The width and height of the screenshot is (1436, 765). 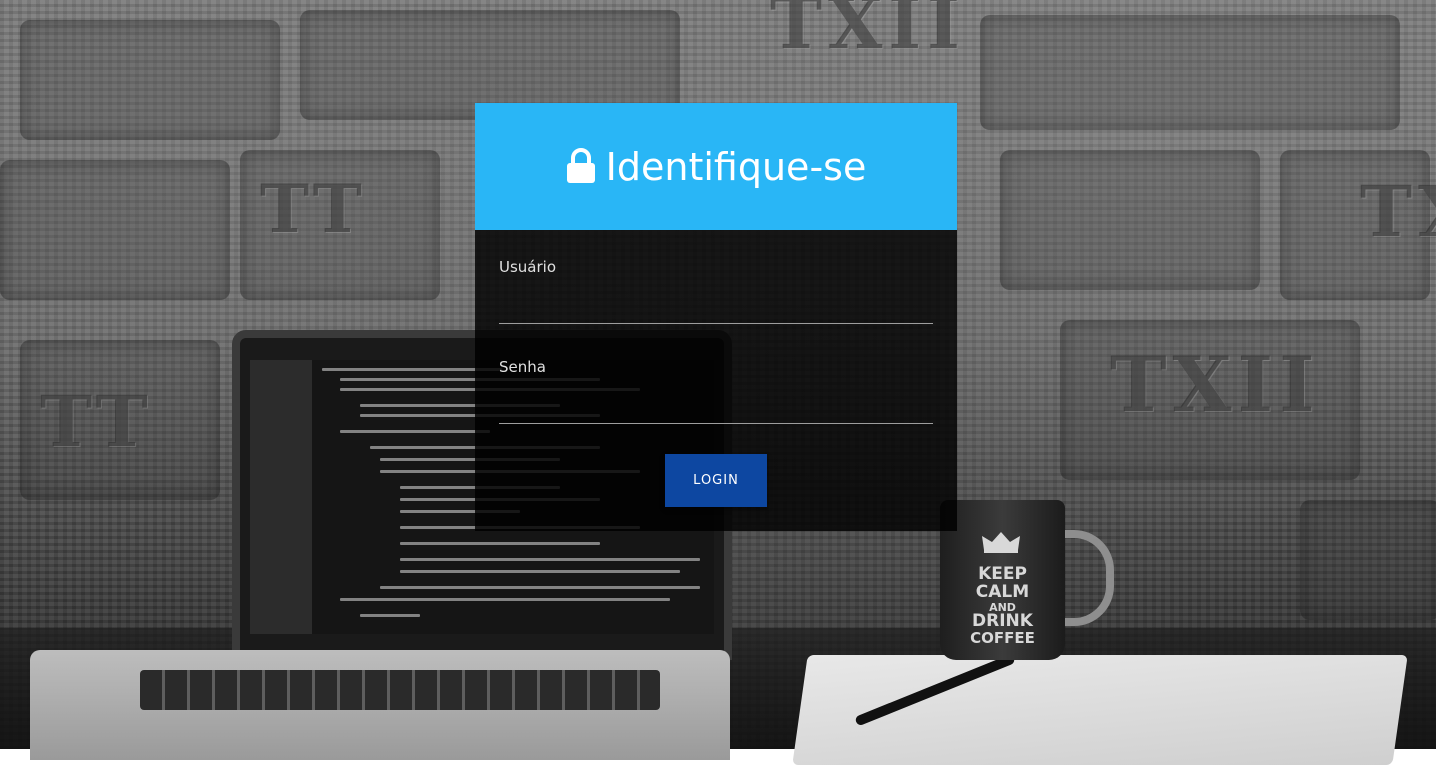 I want to click on mug-text-line: CALM, so click(x=1002, y=591).